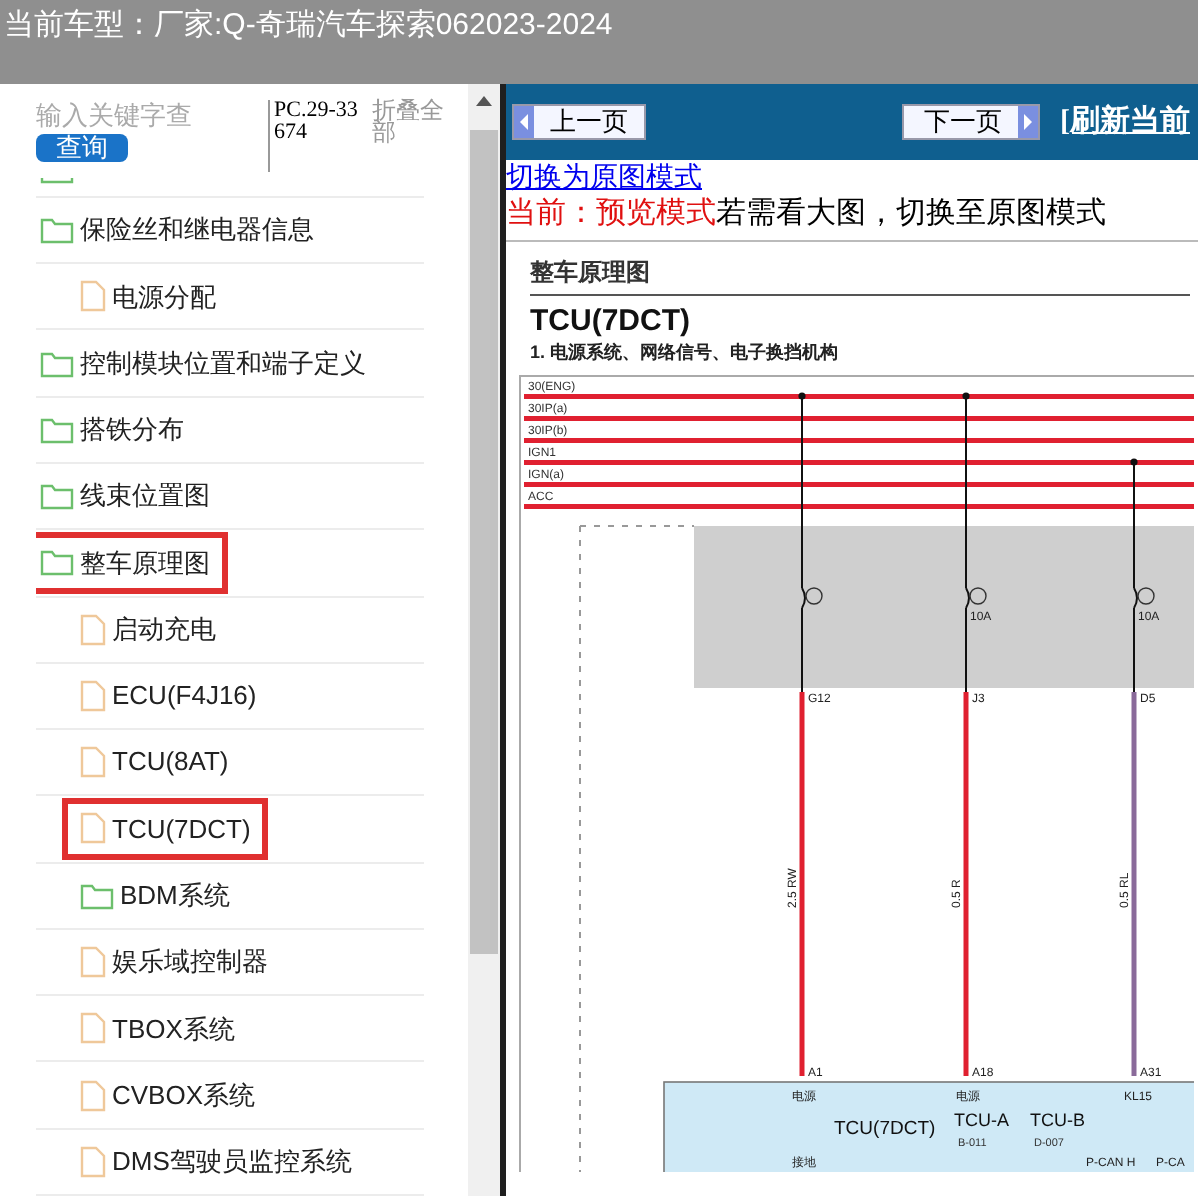 Image resolution: width=1198 pixels, height=1196 pixels. Describe the element at coordinates (1057, 1120) in the screenshot. I see `connector-name: TCU-B` at that location.